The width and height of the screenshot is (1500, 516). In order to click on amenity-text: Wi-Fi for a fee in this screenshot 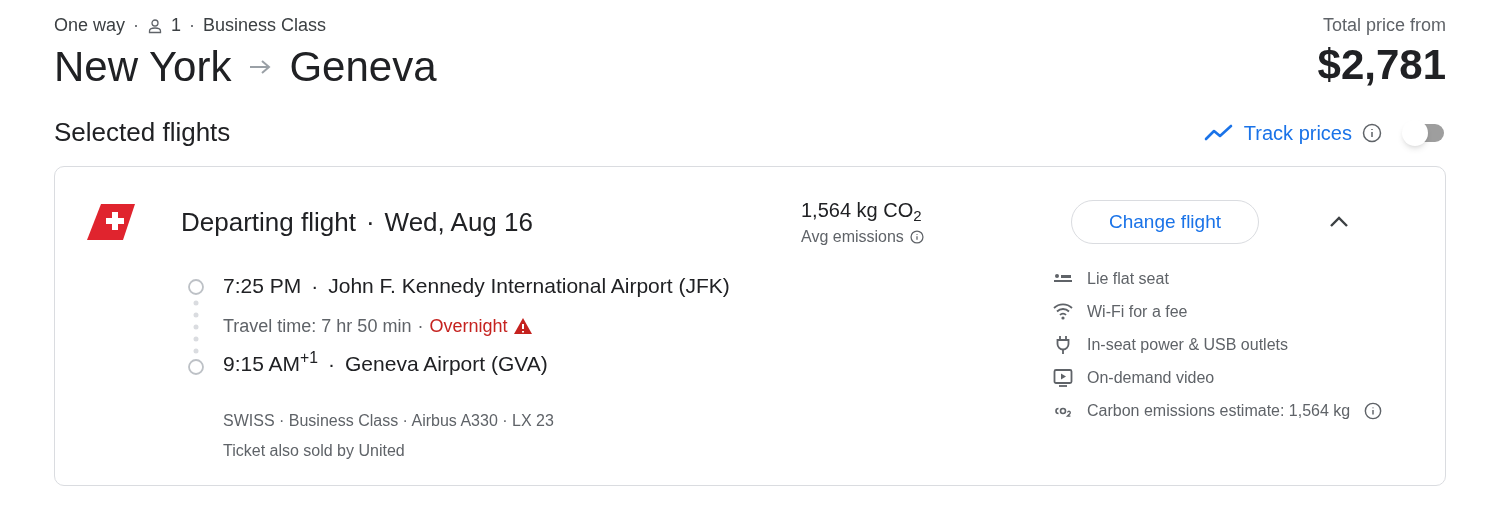, I will do `click(1137, 312)`.